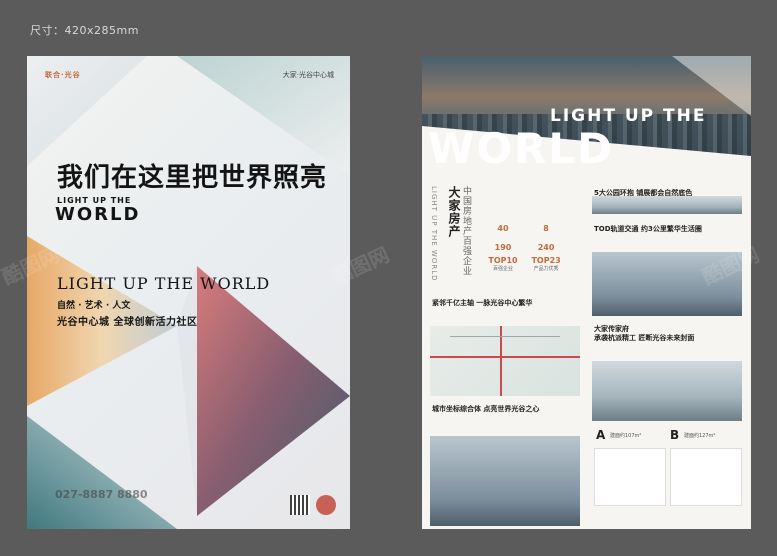 The image size is (777, 556). What do you see at coordinates (434, 234) in the screenshot?
I see `vertical-light: LIGHT UP THE WORLD` at bounding box center [434, 234].